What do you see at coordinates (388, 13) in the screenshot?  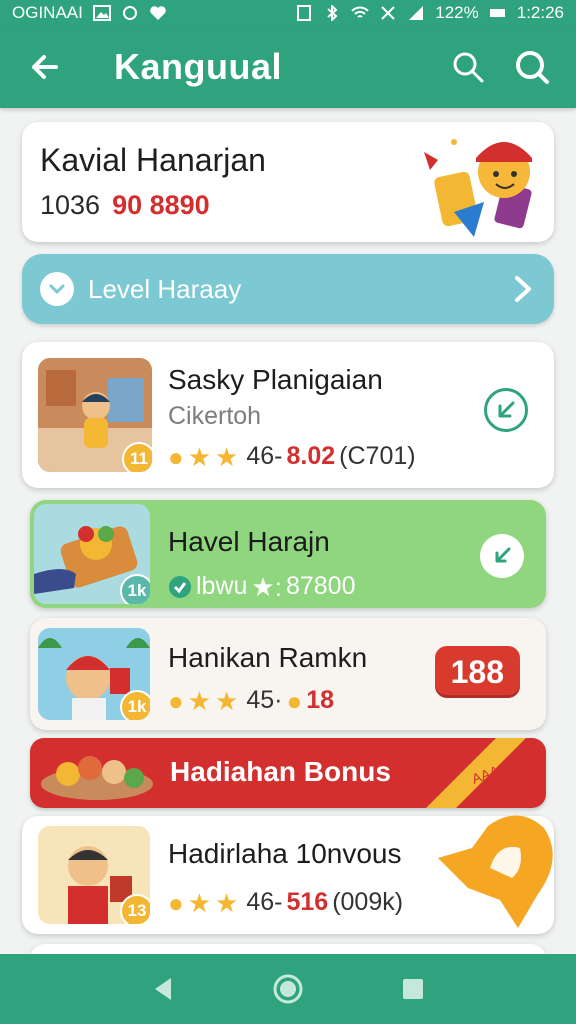 I see `no-sim-icon` at bounding box center [388, 13].